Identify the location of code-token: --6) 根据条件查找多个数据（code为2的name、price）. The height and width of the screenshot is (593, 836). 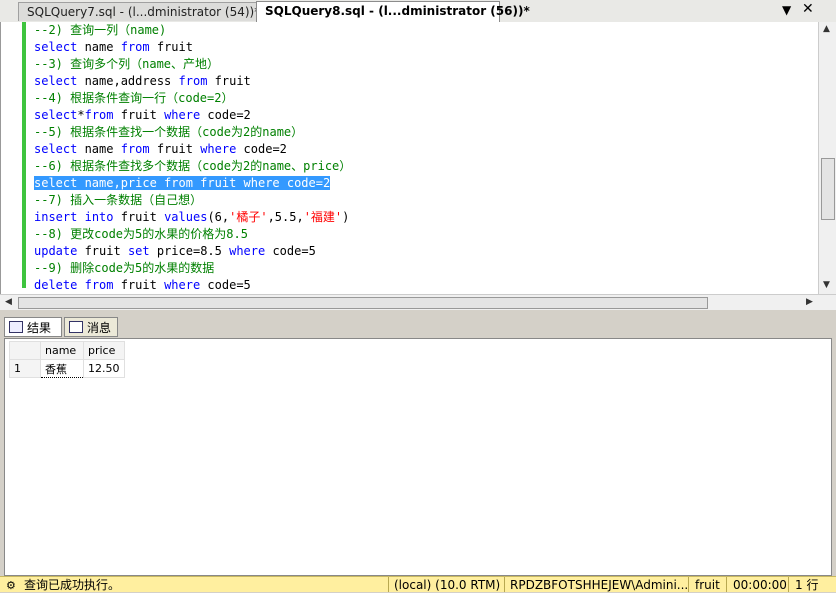
(193, 166).